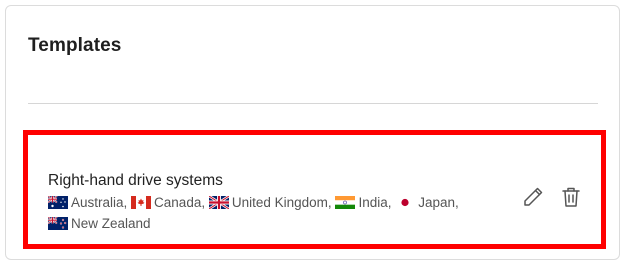 The height and width of the screenshot is (266, 626). I want to click on country-label: India,, so click(375, 202).